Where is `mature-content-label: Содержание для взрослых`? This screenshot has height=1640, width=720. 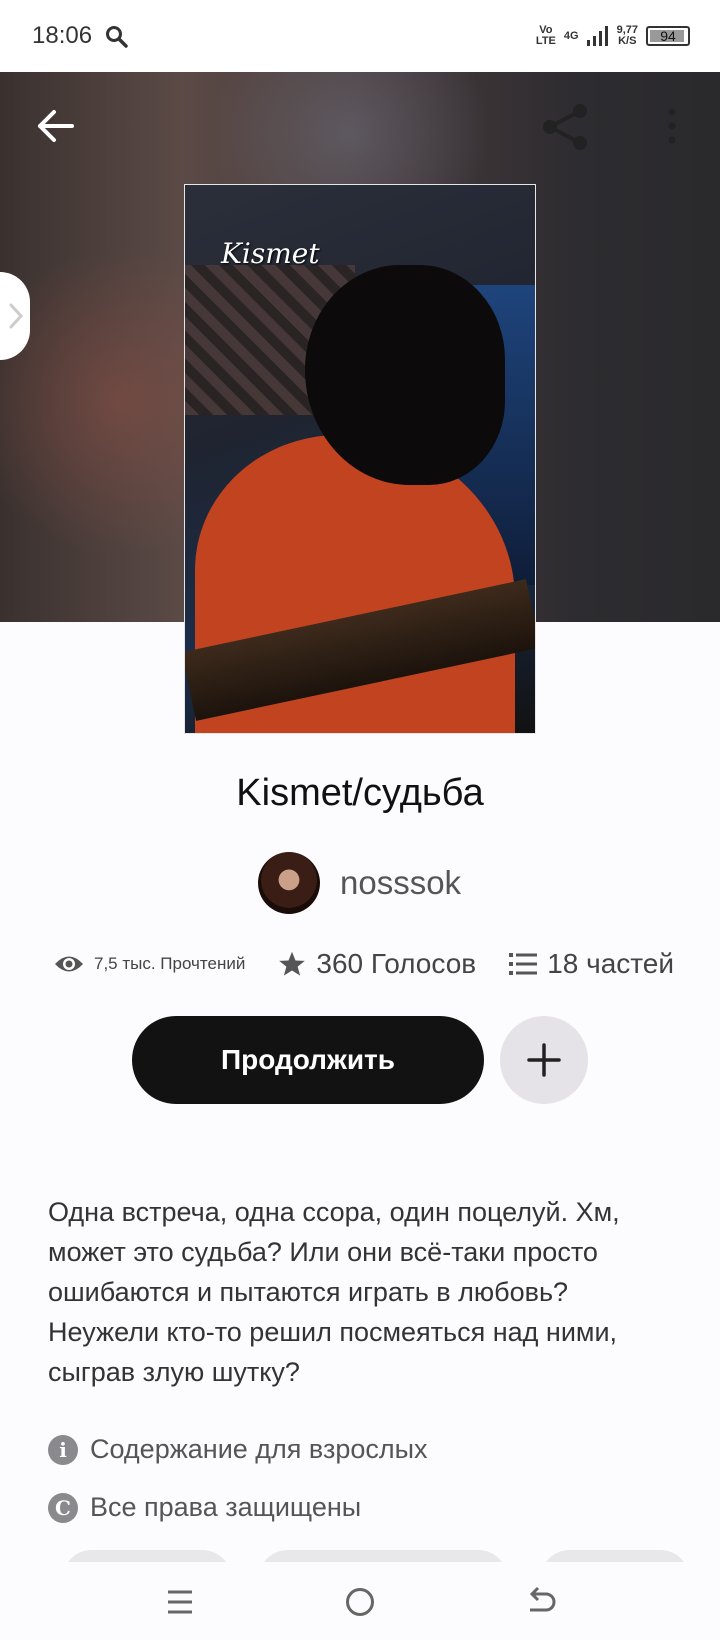 mature-content-label: Содержание для взрослых is located at coordinates (259, 1449).